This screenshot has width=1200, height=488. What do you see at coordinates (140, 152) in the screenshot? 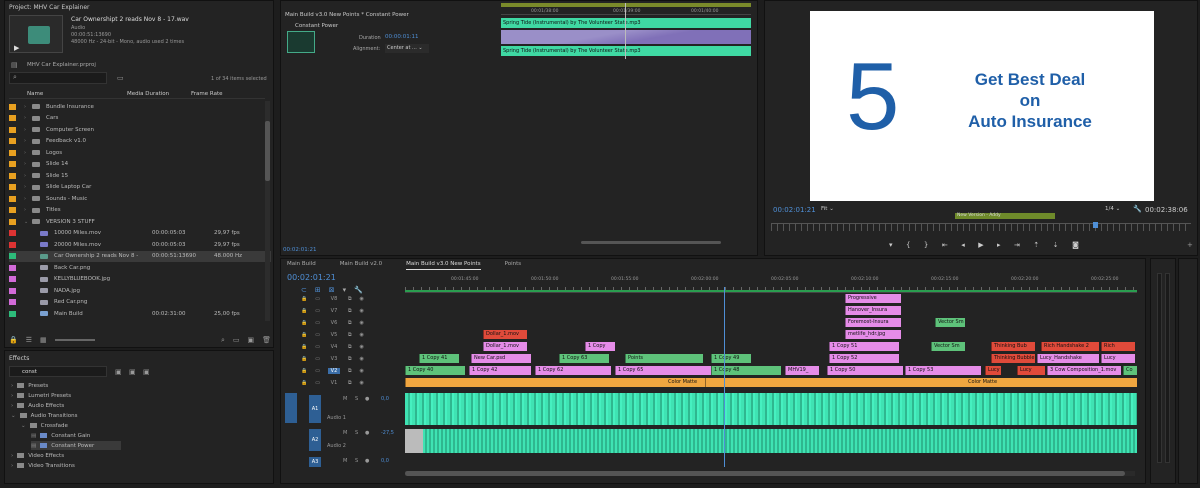
I see `project-item: › Logos` at bounding box center [140, 152].